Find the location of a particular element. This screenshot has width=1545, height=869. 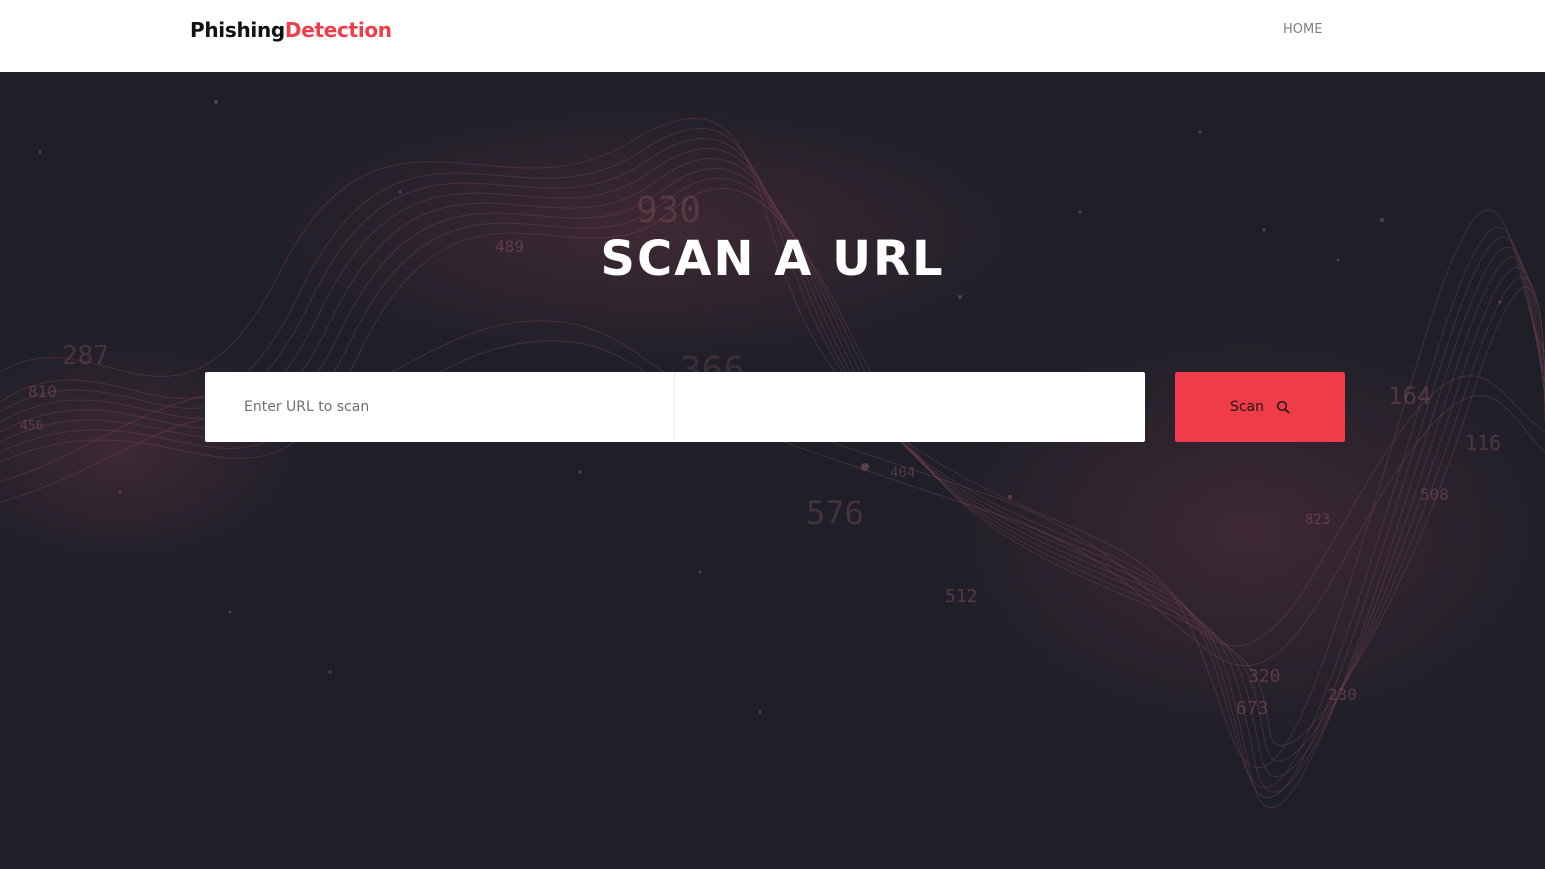

brand-logo: PhishingDetection is located at coordinates (291, 30).